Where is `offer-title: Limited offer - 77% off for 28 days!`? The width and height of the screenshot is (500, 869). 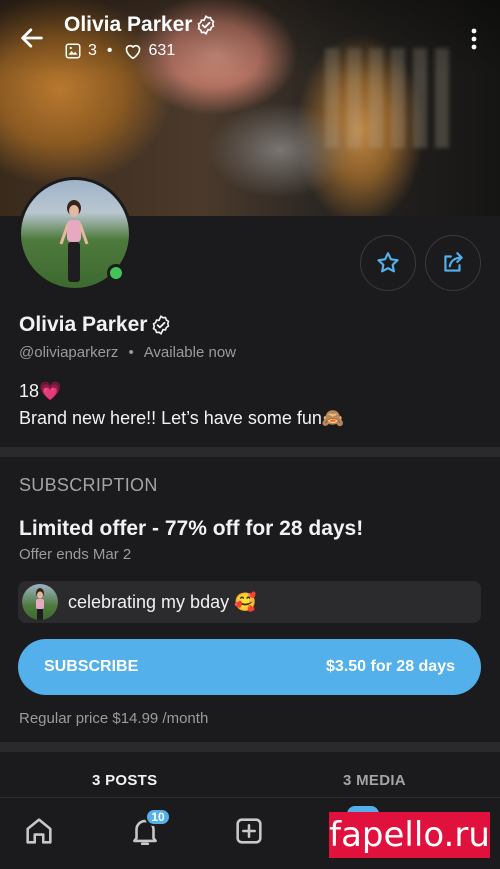
offer-title: Limited offer - 77% off for 28 days! is located at coordinates (191, 528).